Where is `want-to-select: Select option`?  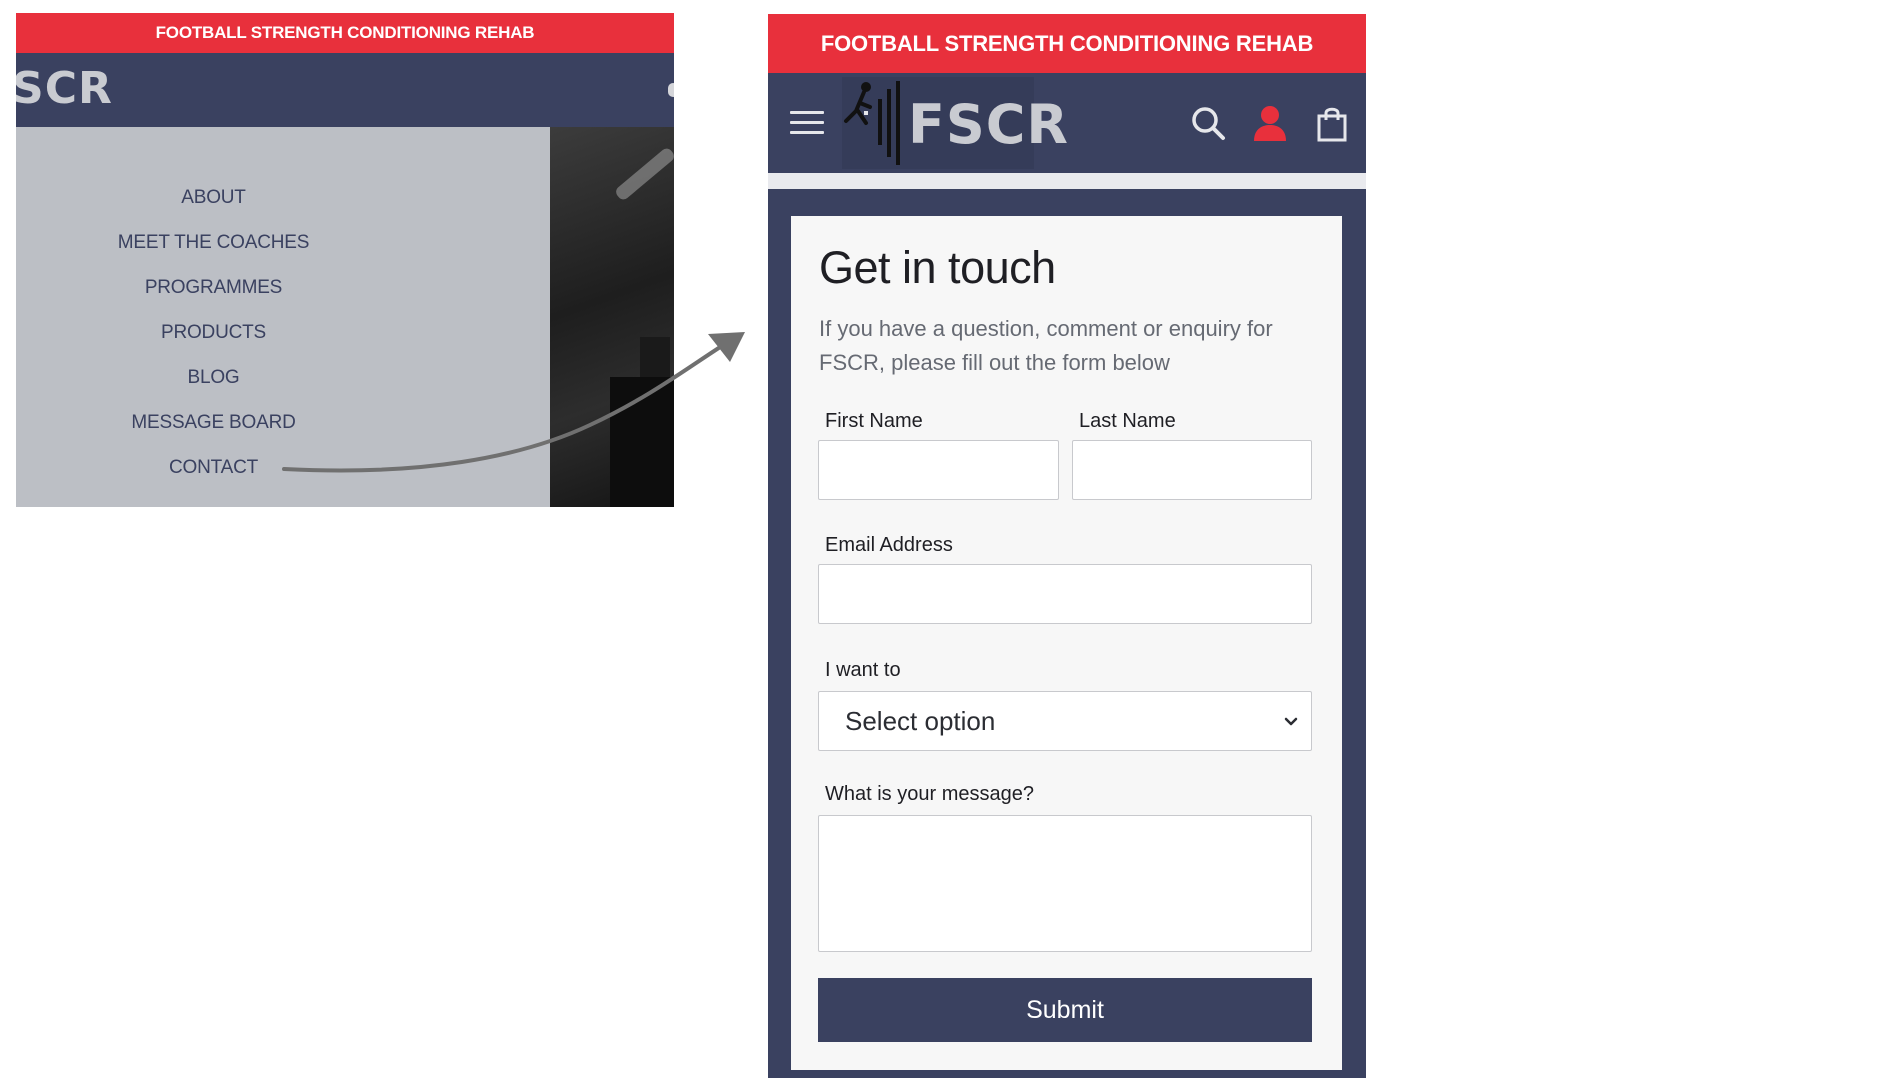
want-to-select: Select option is located at coordinates (1065, 721).